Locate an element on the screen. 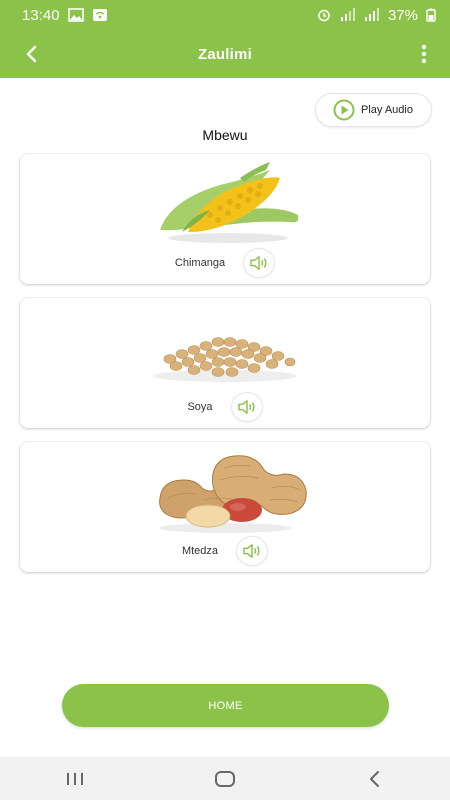  item-row: Mtedza is located at coordinates (225, 551).